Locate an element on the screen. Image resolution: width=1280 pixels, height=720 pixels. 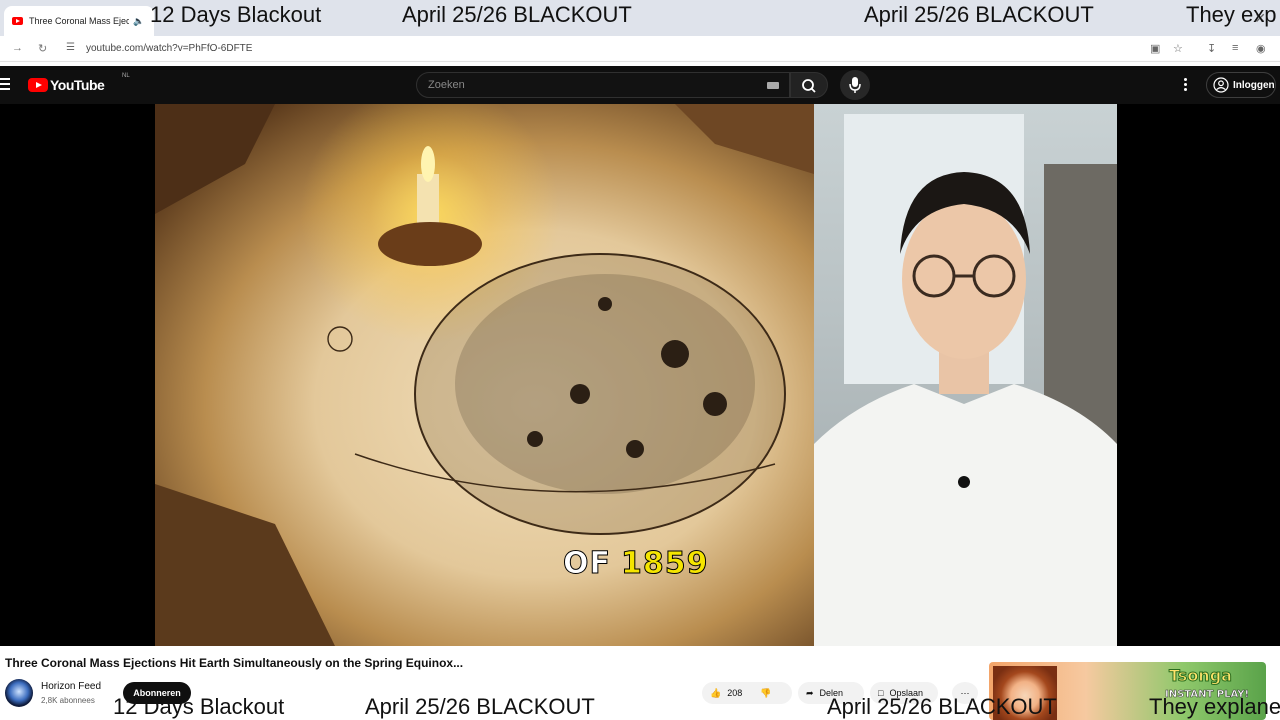
ticker-item: They explane is located at coordinates (1214, 706).